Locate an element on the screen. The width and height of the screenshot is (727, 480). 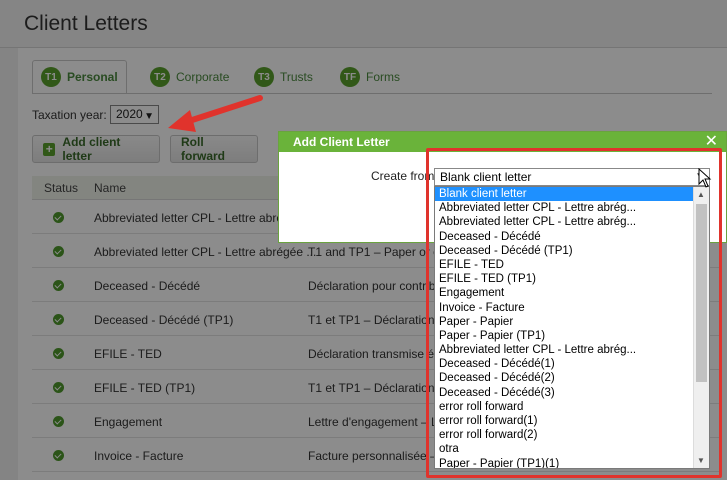
create-from-label: Create from is located at coordinates (403, 176).